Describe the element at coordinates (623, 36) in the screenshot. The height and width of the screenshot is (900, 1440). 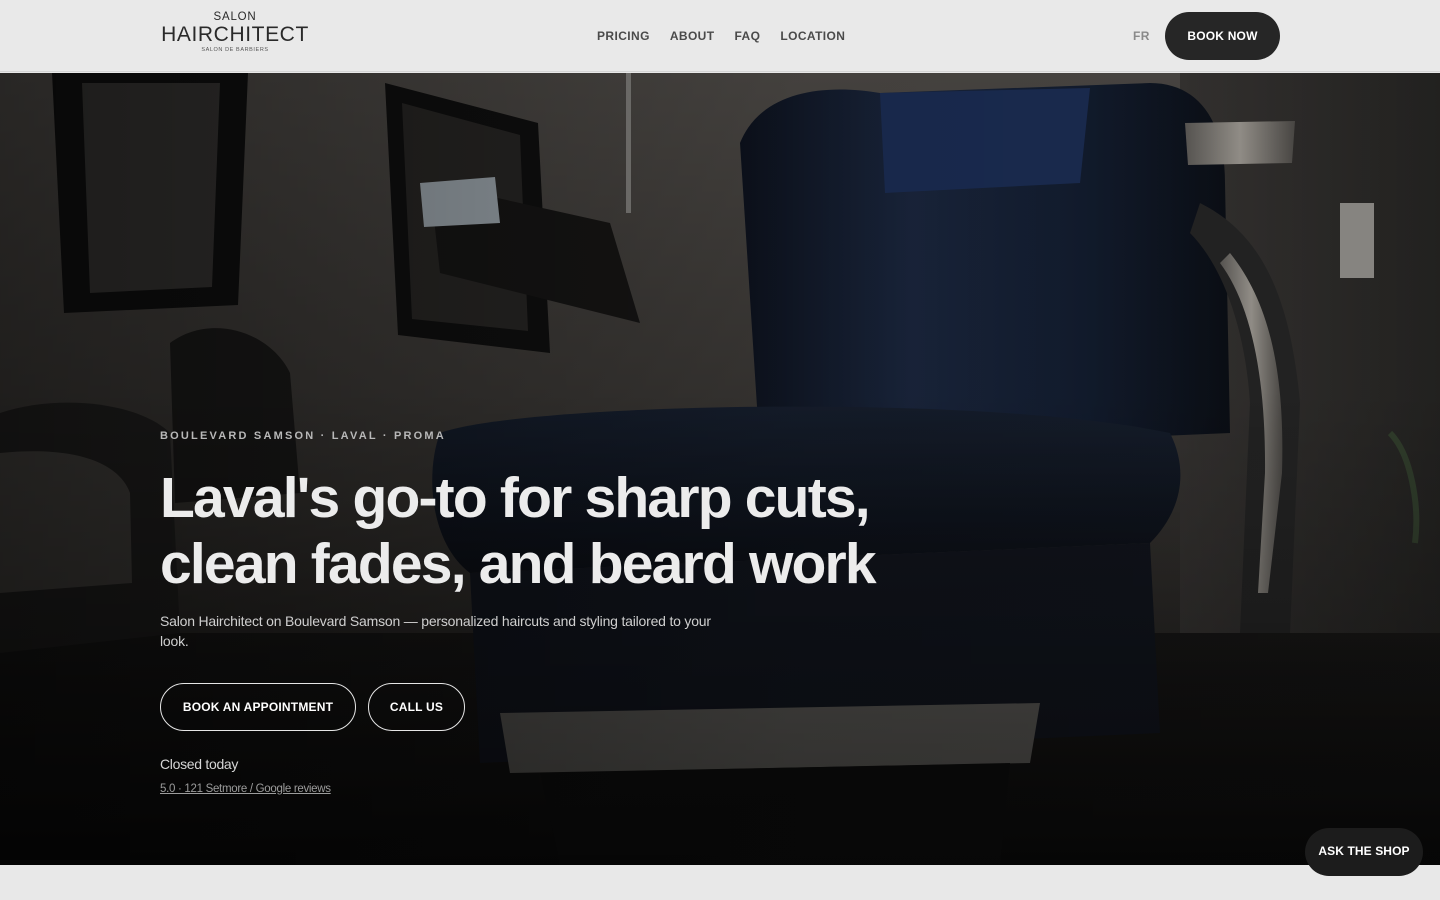
I see `nav-pricing: PRICING` at that location.